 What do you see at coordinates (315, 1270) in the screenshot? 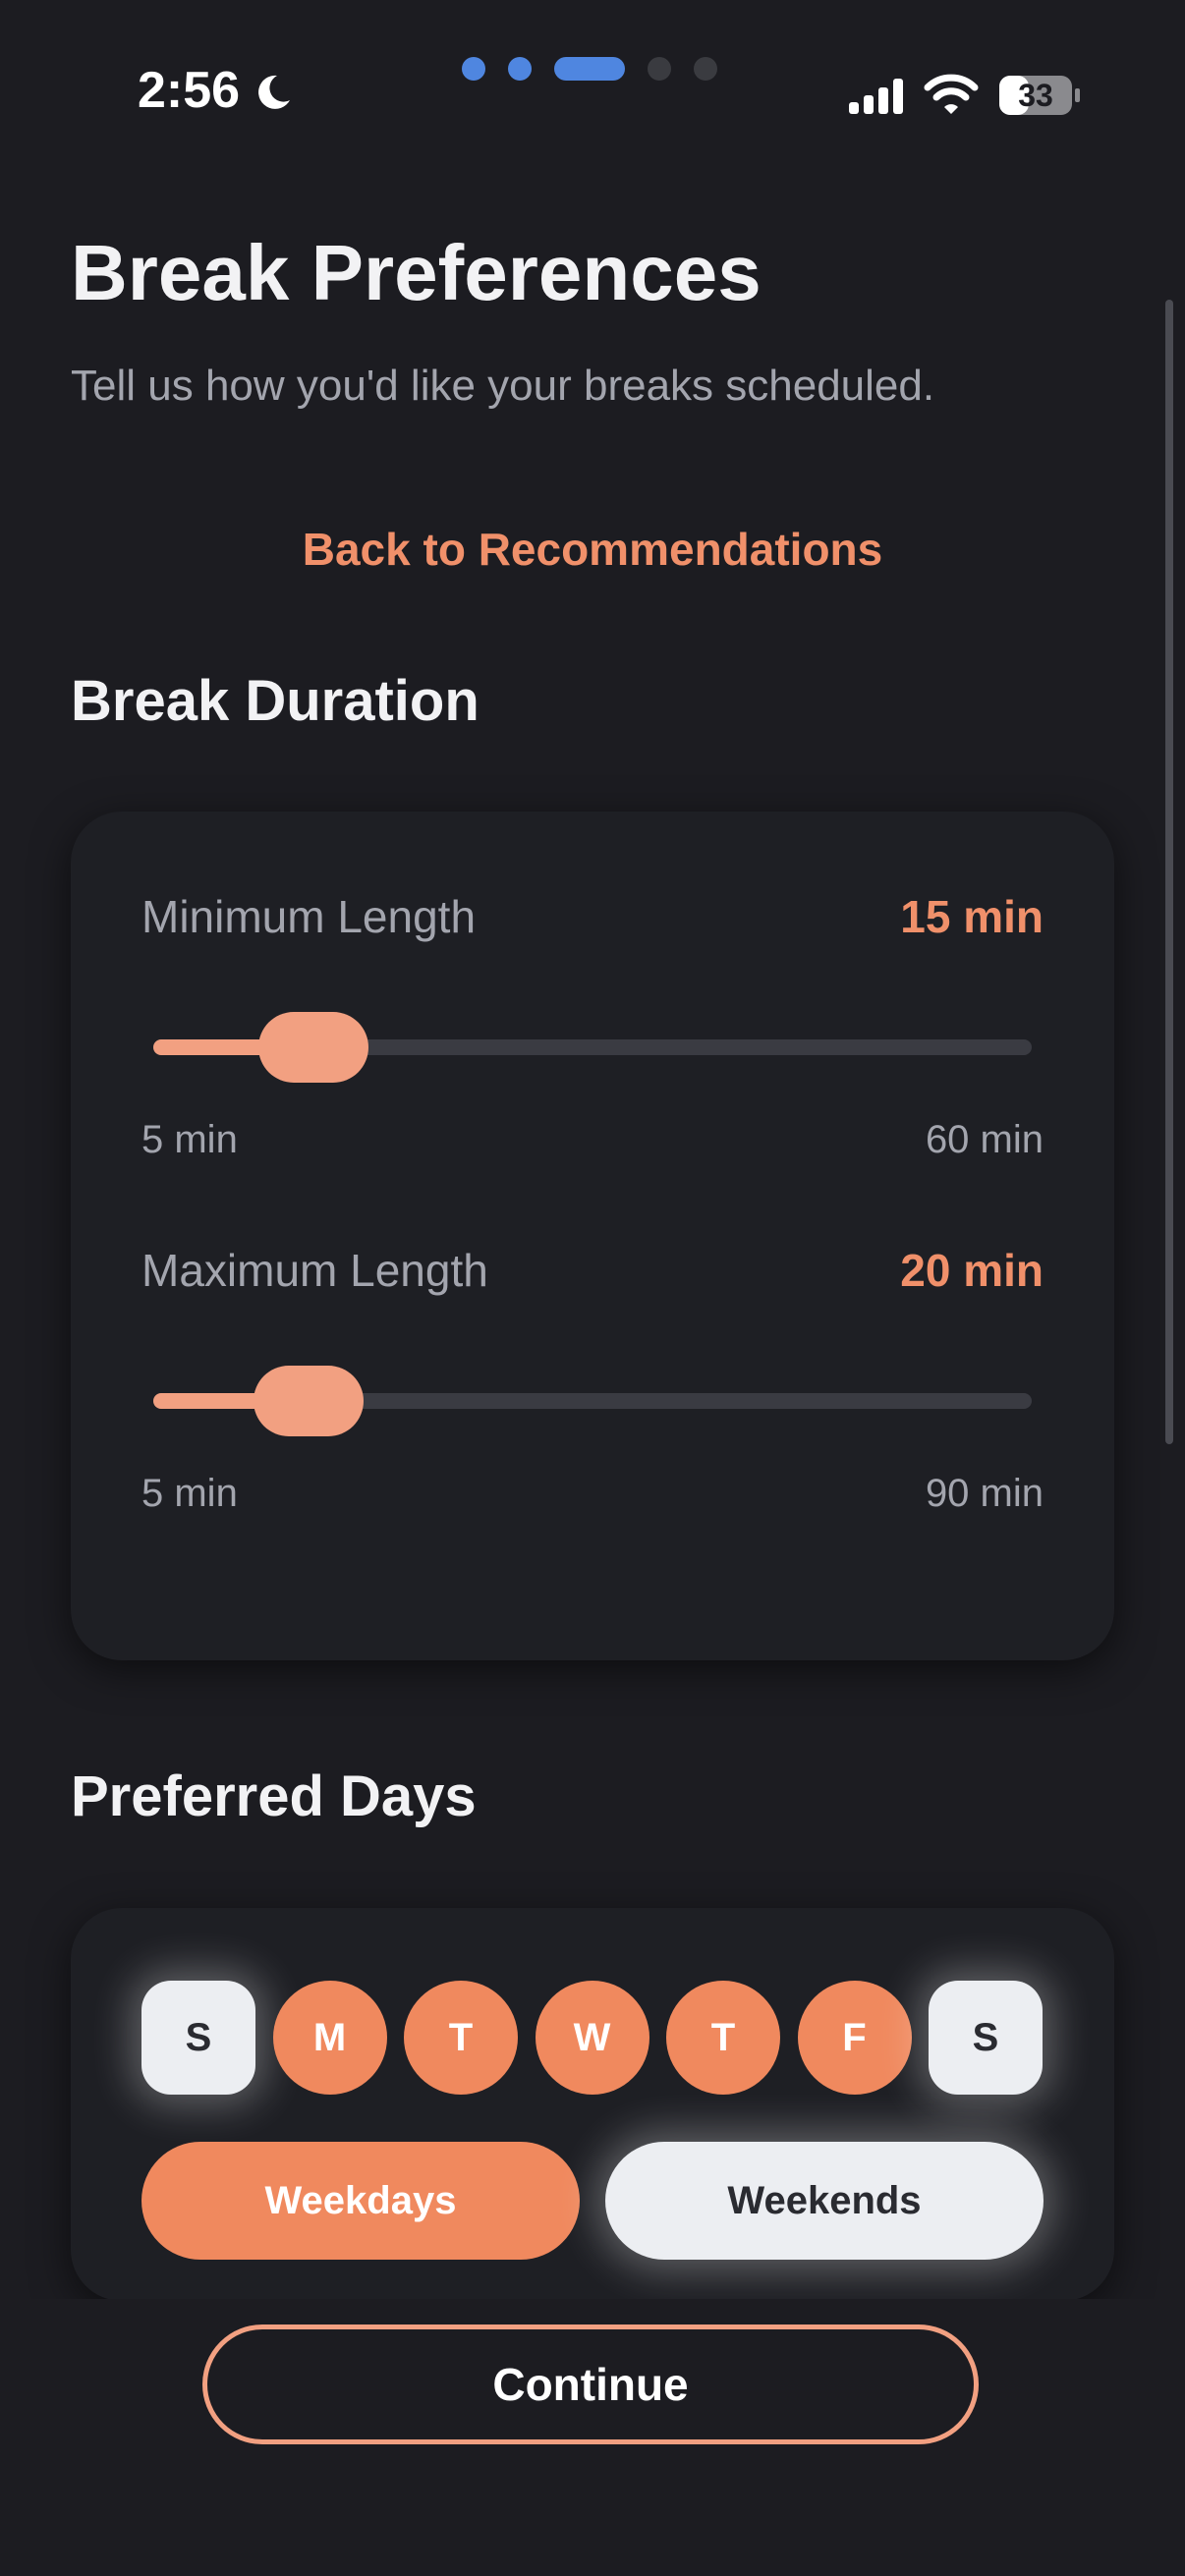
I see `maximum-length-label: Maximum Length` at bounding box center [315, 1270].